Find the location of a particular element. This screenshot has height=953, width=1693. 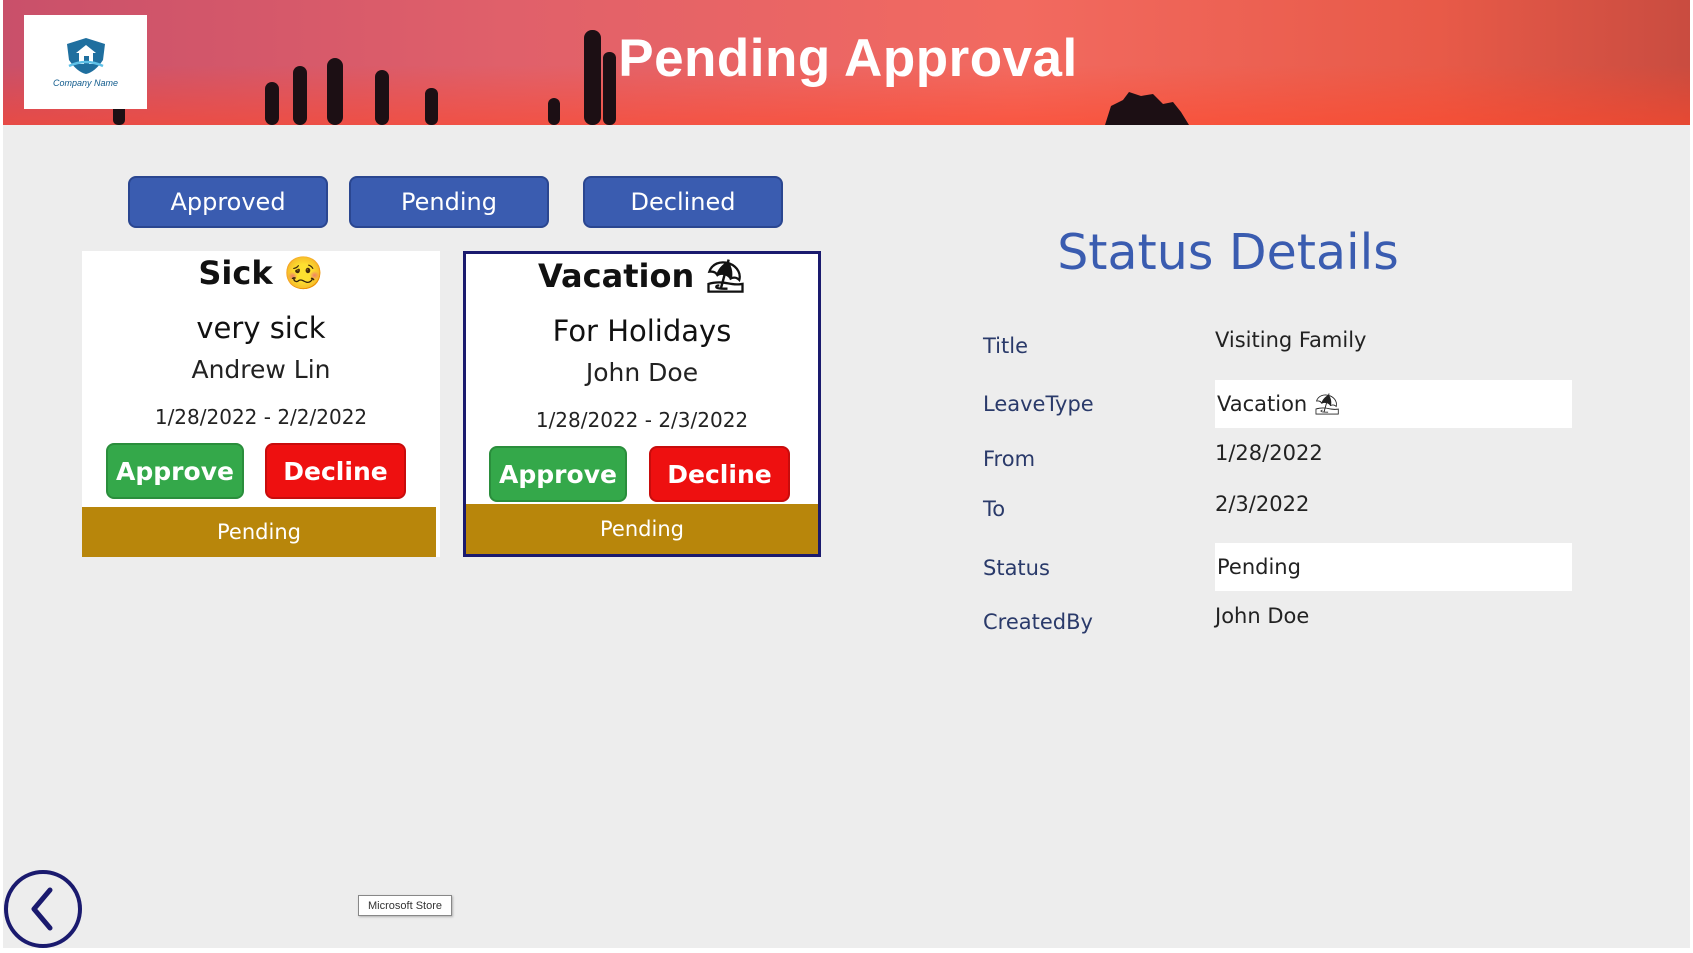

company-logo: Company Name is located at coordinates (85, 62).